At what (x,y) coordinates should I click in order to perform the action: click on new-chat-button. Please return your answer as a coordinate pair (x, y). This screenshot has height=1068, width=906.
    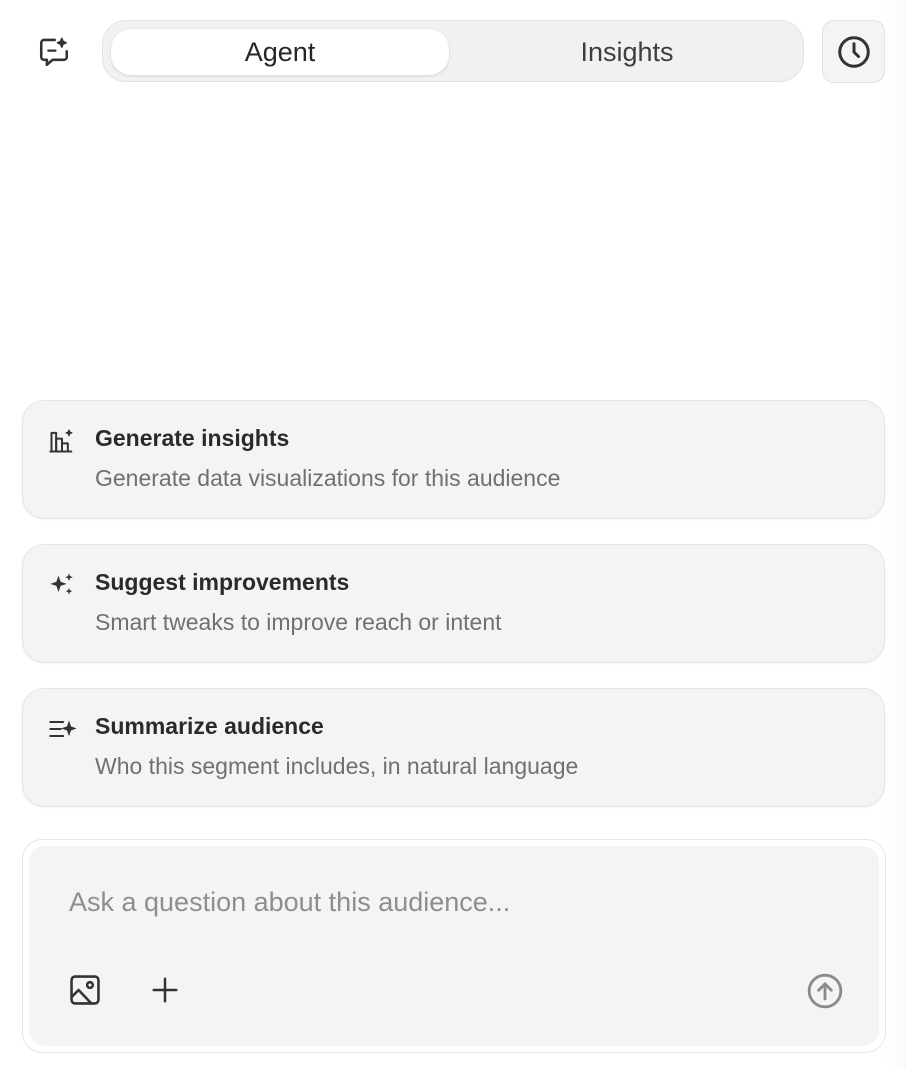
    Looking at the image, I should click on (54, 52).